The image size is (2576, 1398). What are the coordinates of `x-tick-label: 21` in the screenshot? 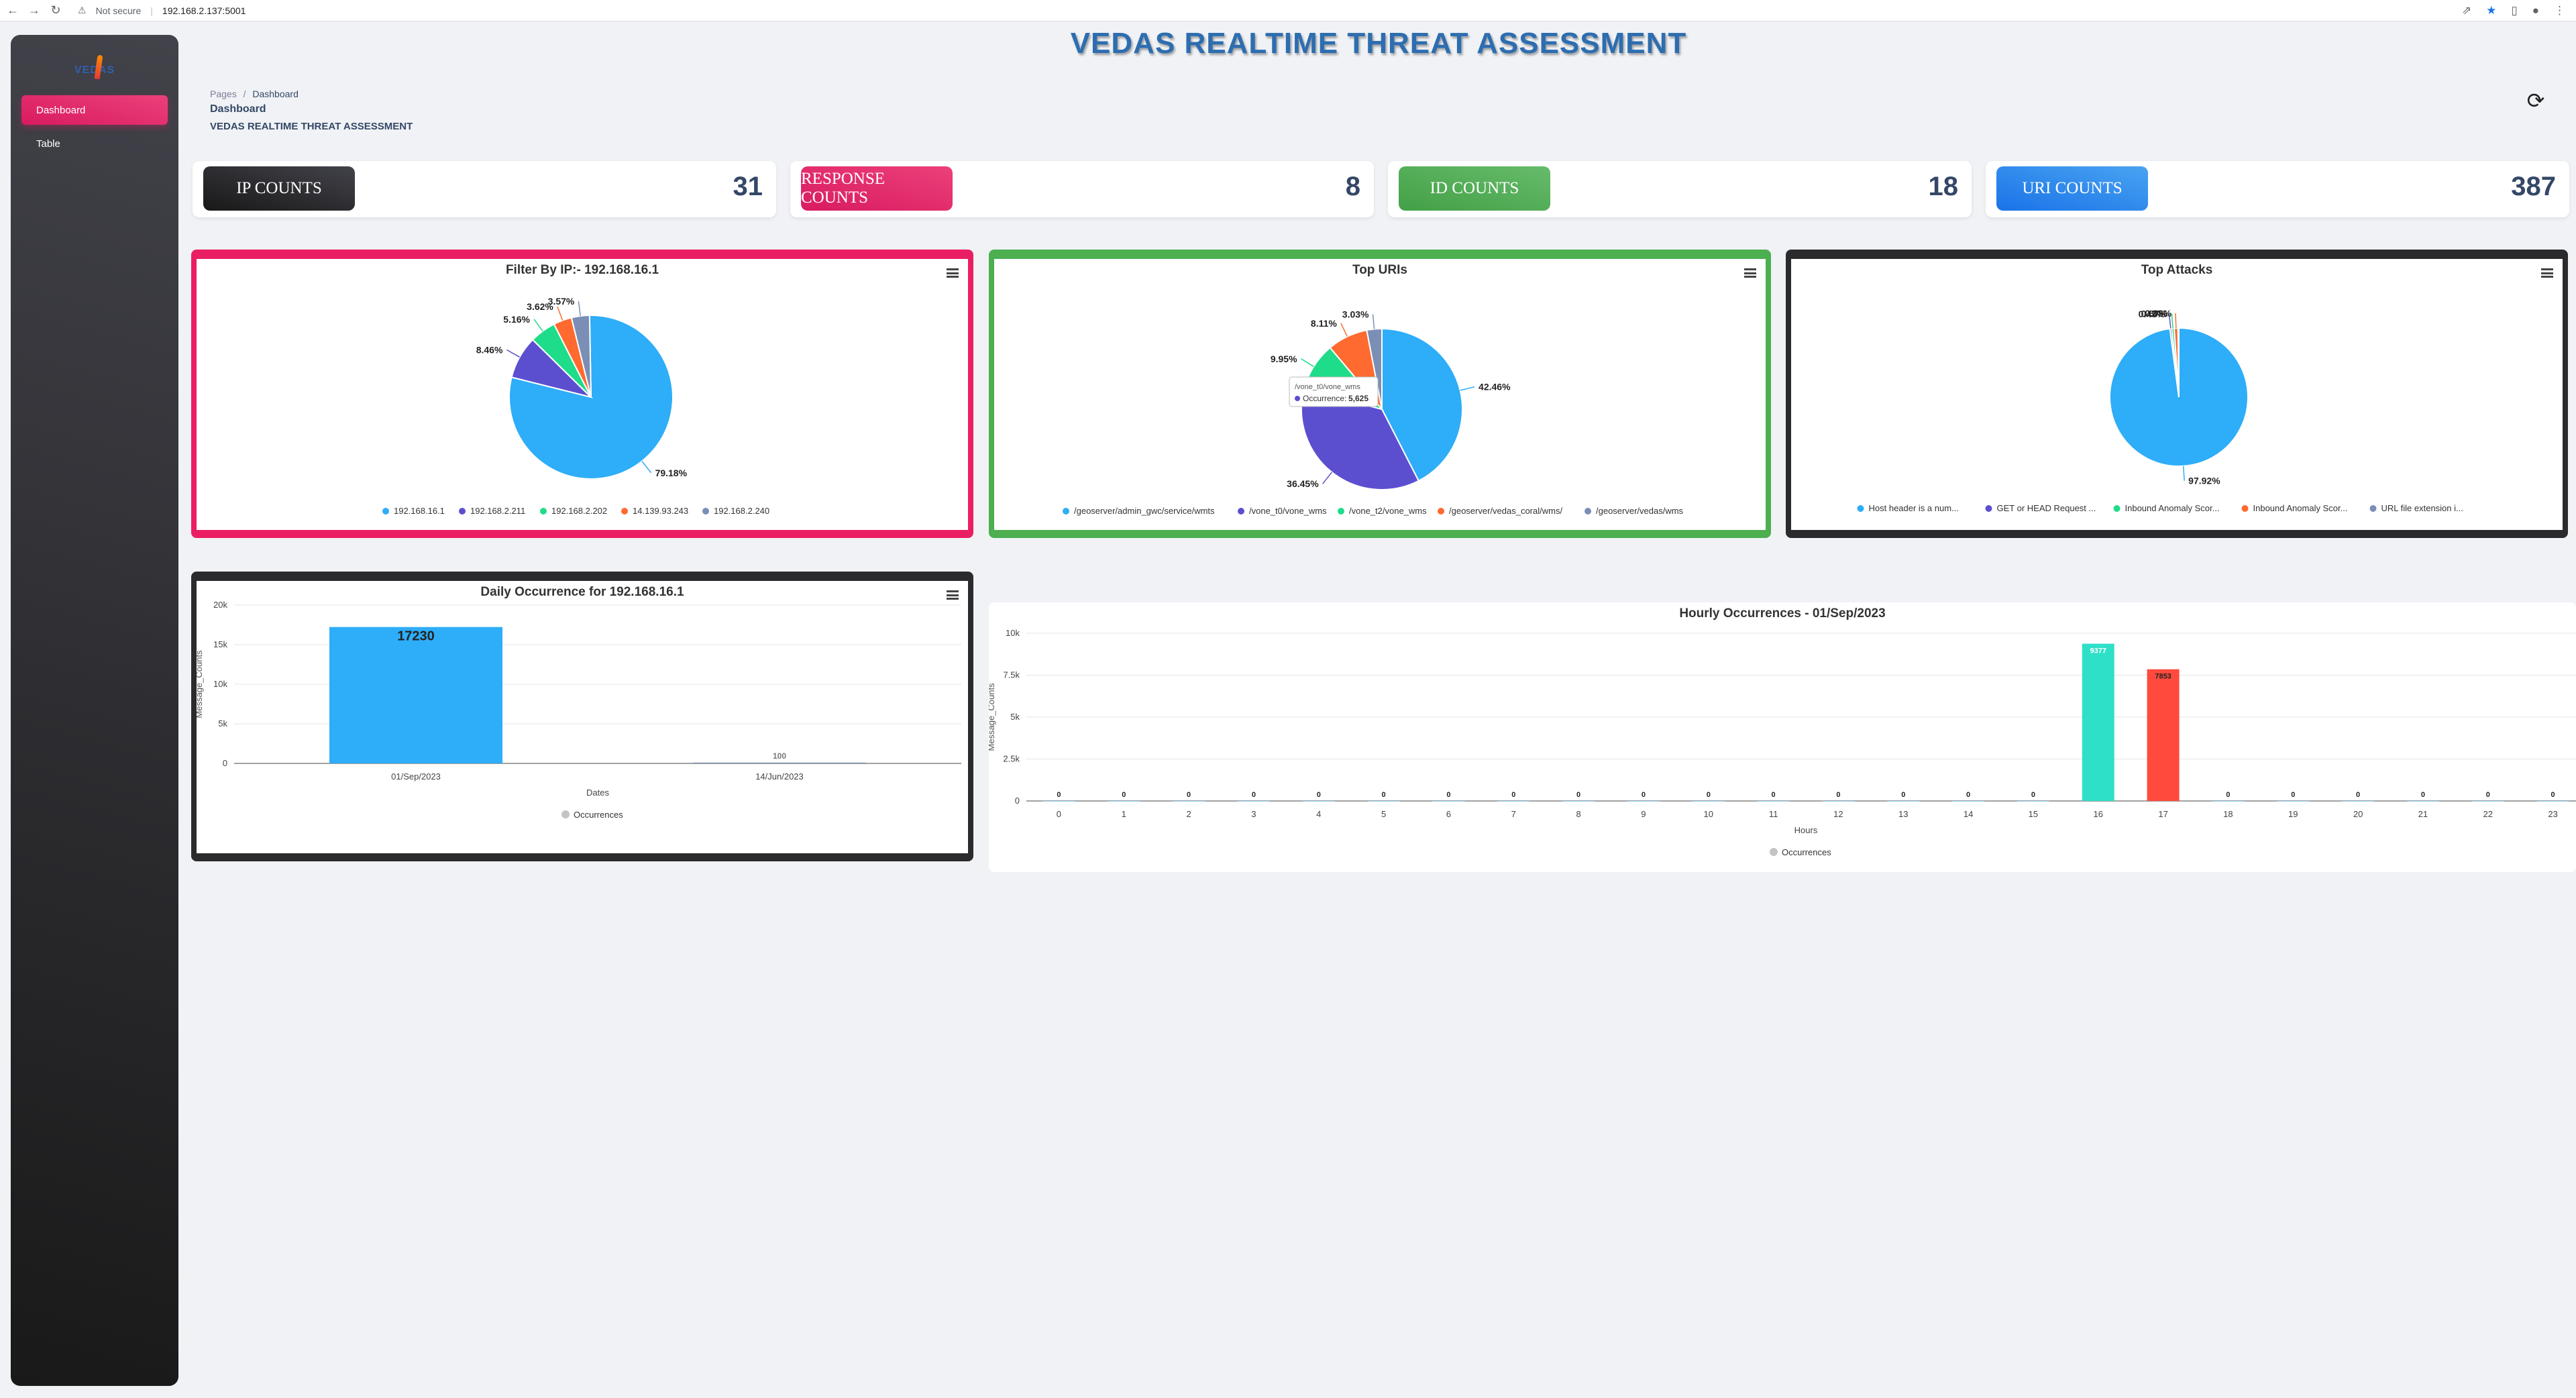 It's located at (2423, 814).